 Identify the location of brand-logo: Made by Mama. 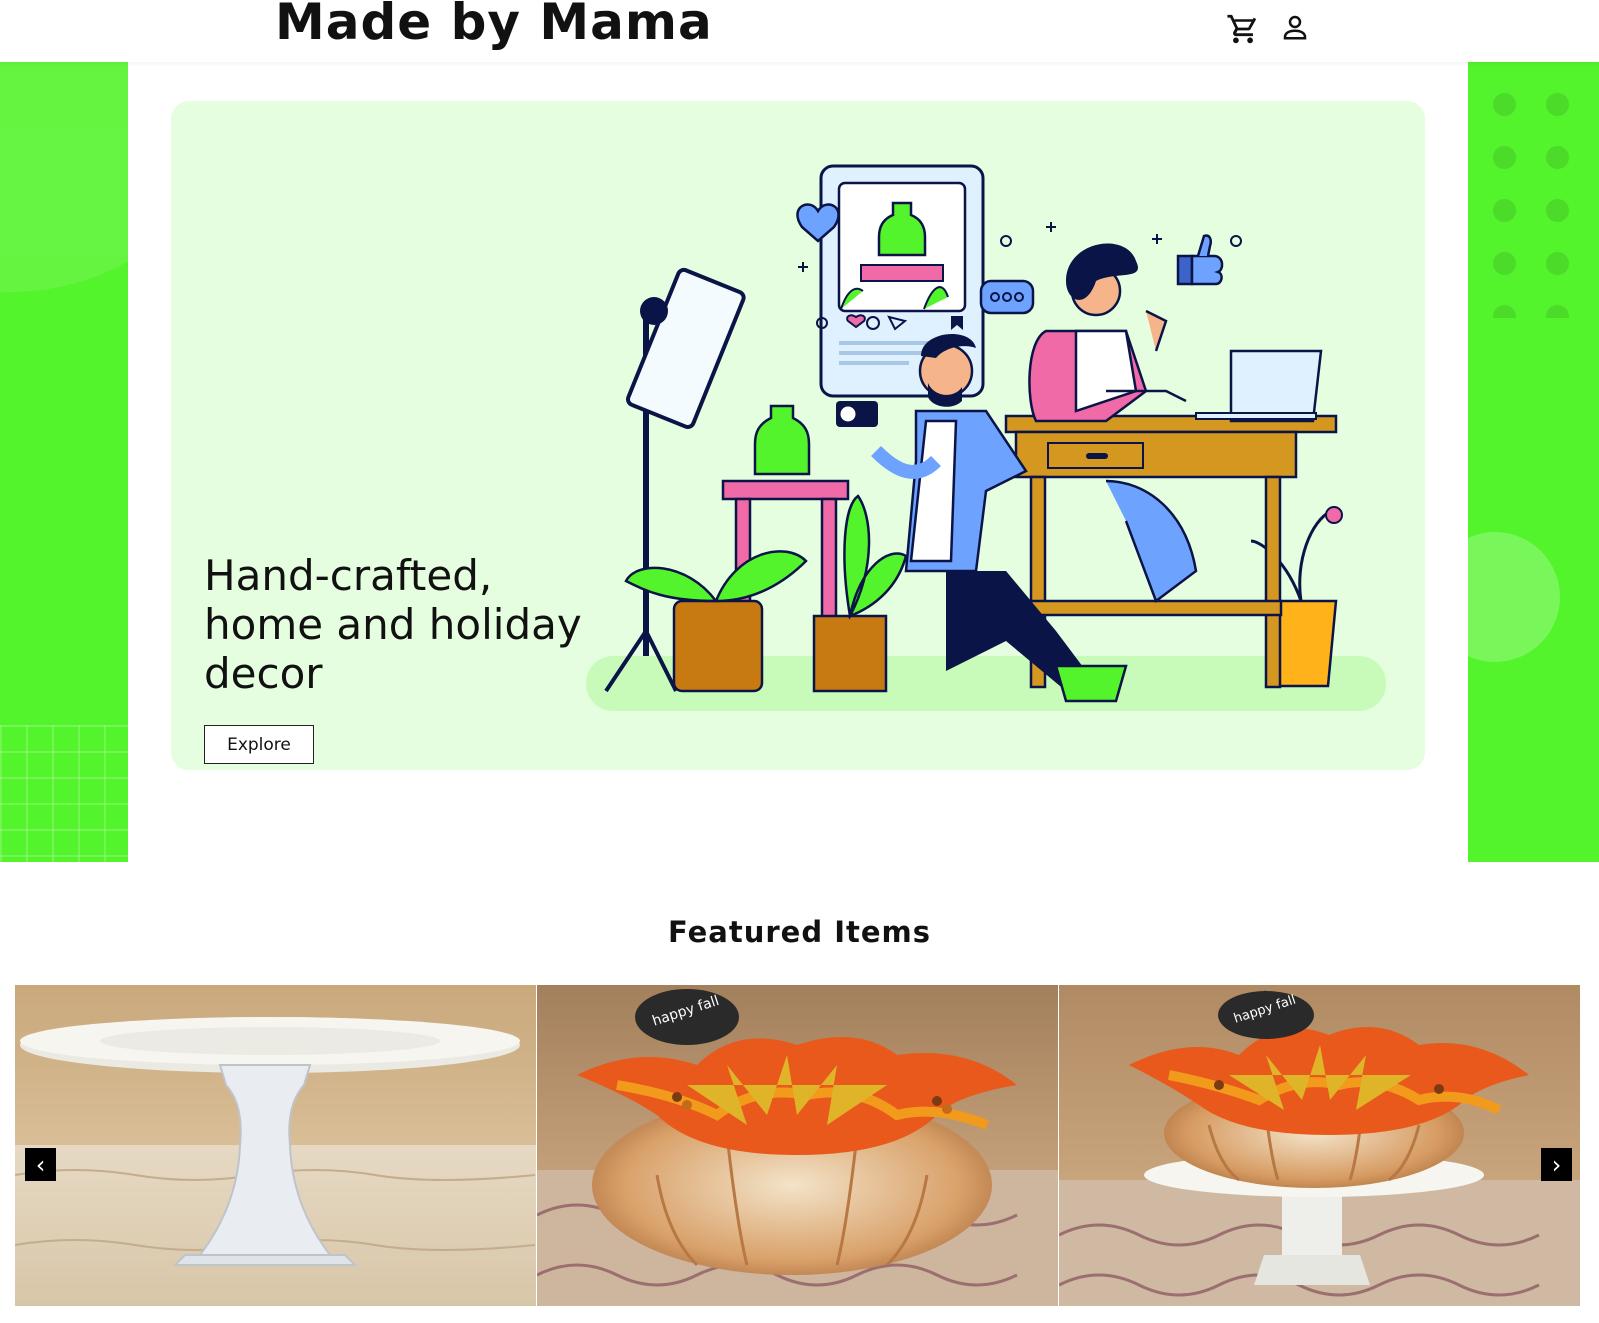
(494, 26).